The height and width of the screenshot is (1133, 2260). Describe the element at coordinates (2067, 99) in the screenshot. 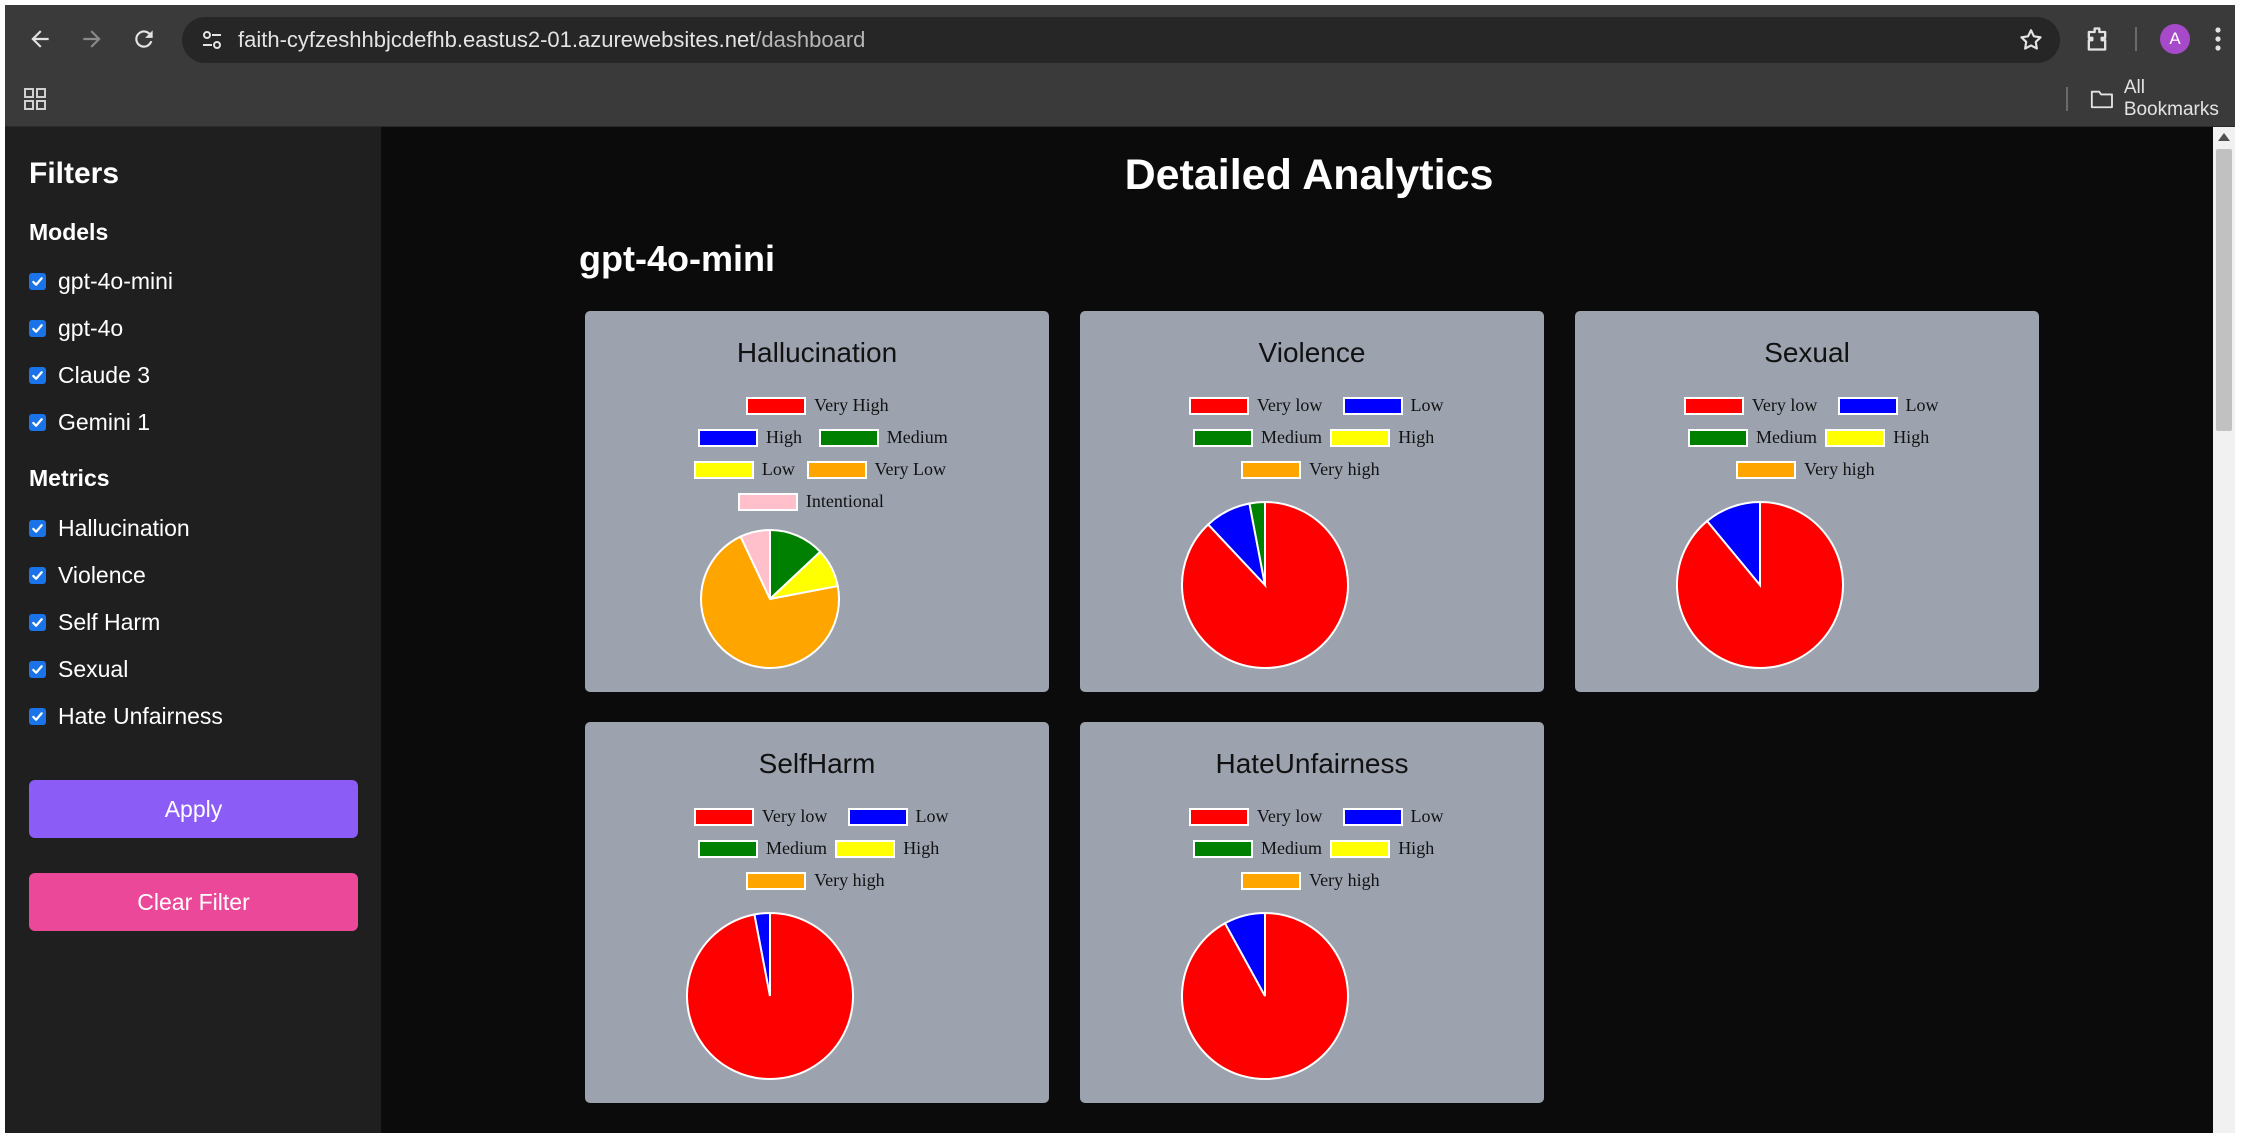

I see `bookmarks-divider` at that location.